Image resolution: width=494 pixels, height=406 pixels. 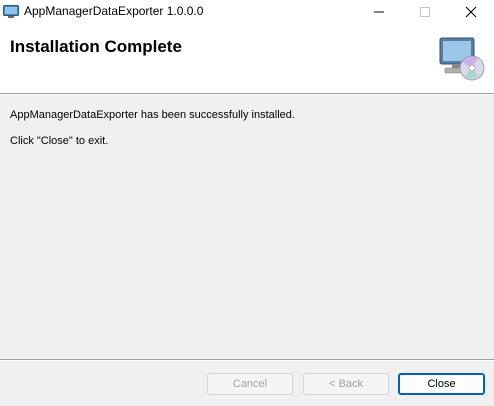 I want to click on close-button: Close, so click(x=441, y=384).